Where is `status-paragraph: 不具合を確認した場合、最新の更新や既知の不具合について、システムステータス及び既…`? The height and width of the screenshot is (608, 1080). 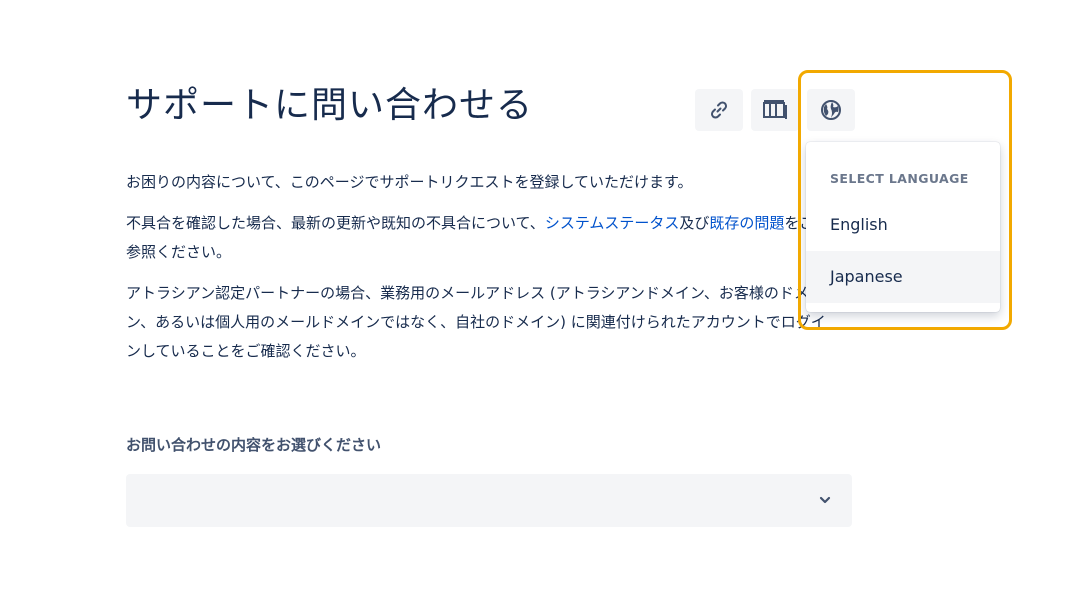
status-paragraph: 不具合を確認した場合、最新の更新や既知の不具合について、システムステータス及び既… is located at coordinates (476, 238).